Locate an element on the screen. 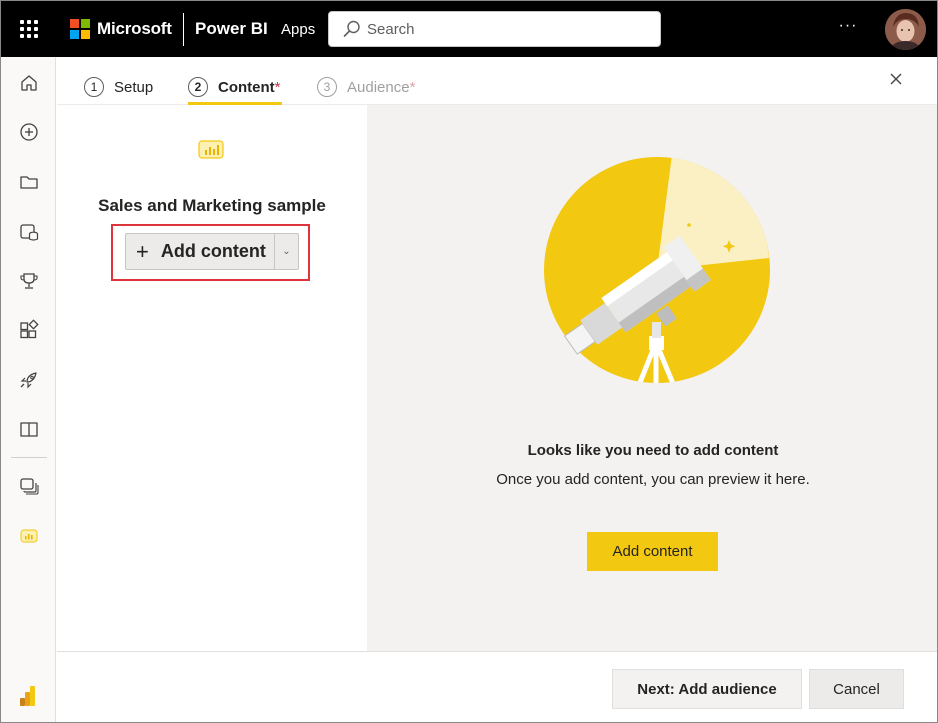 The width and height of the screenshot is (938, 723). add-content-split-button: + Add content ⌄ is located at coordinates (212, 251).